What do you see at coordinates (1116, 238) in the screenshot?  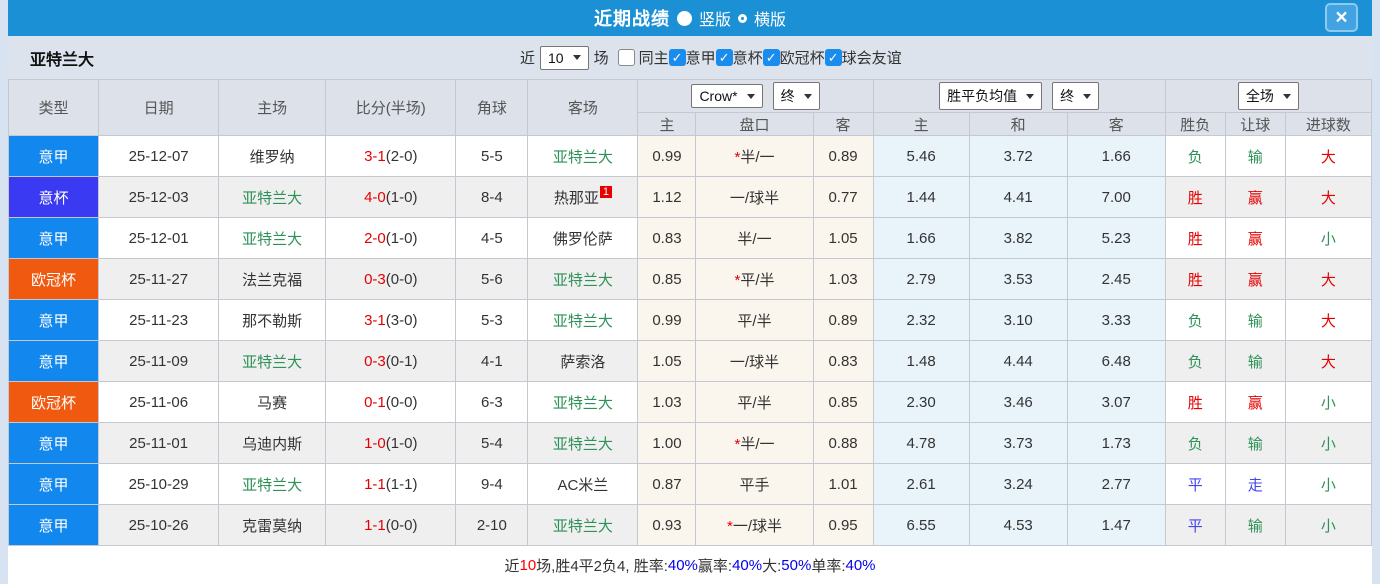 I see `avg-away: 5.23` at bounding box center [1116, 238].